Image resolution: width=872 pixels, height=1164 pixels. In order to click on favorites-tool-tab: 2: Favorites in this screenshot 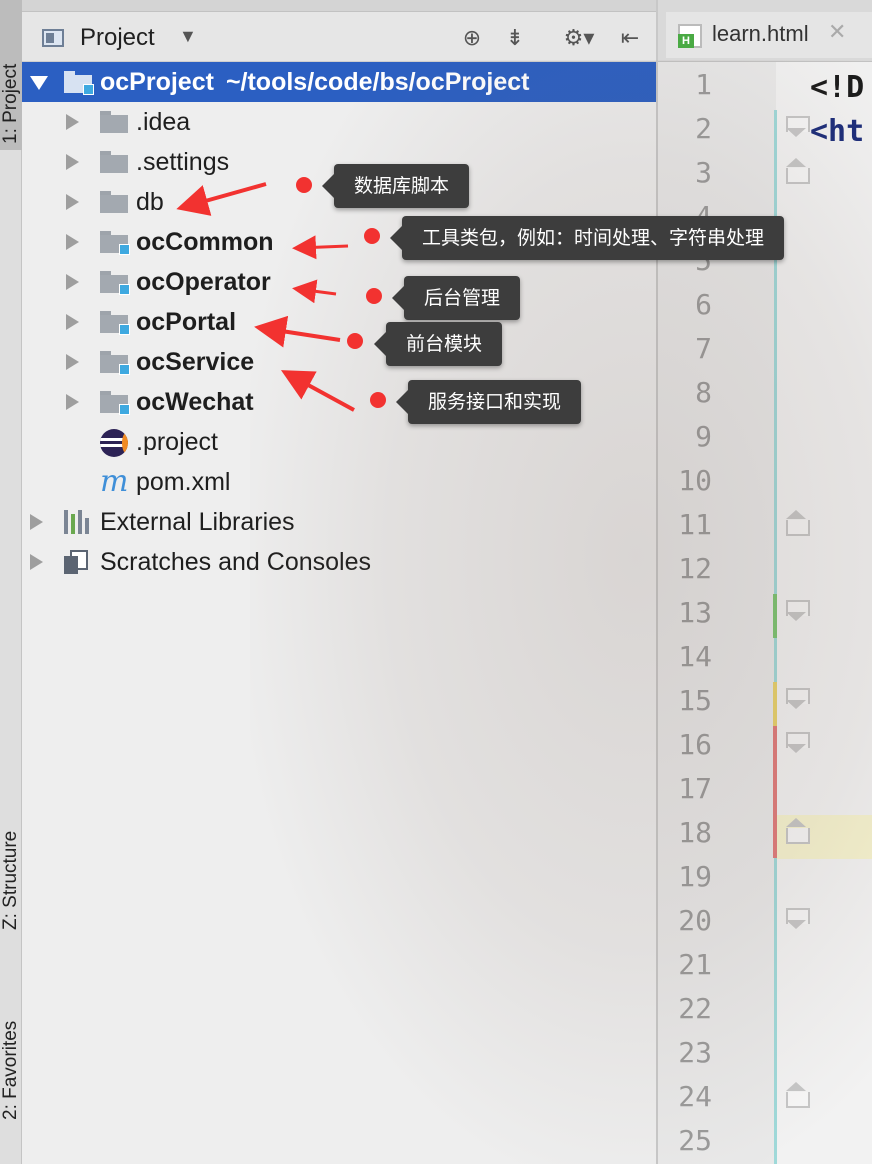, I will do `click(11, 1045)`.